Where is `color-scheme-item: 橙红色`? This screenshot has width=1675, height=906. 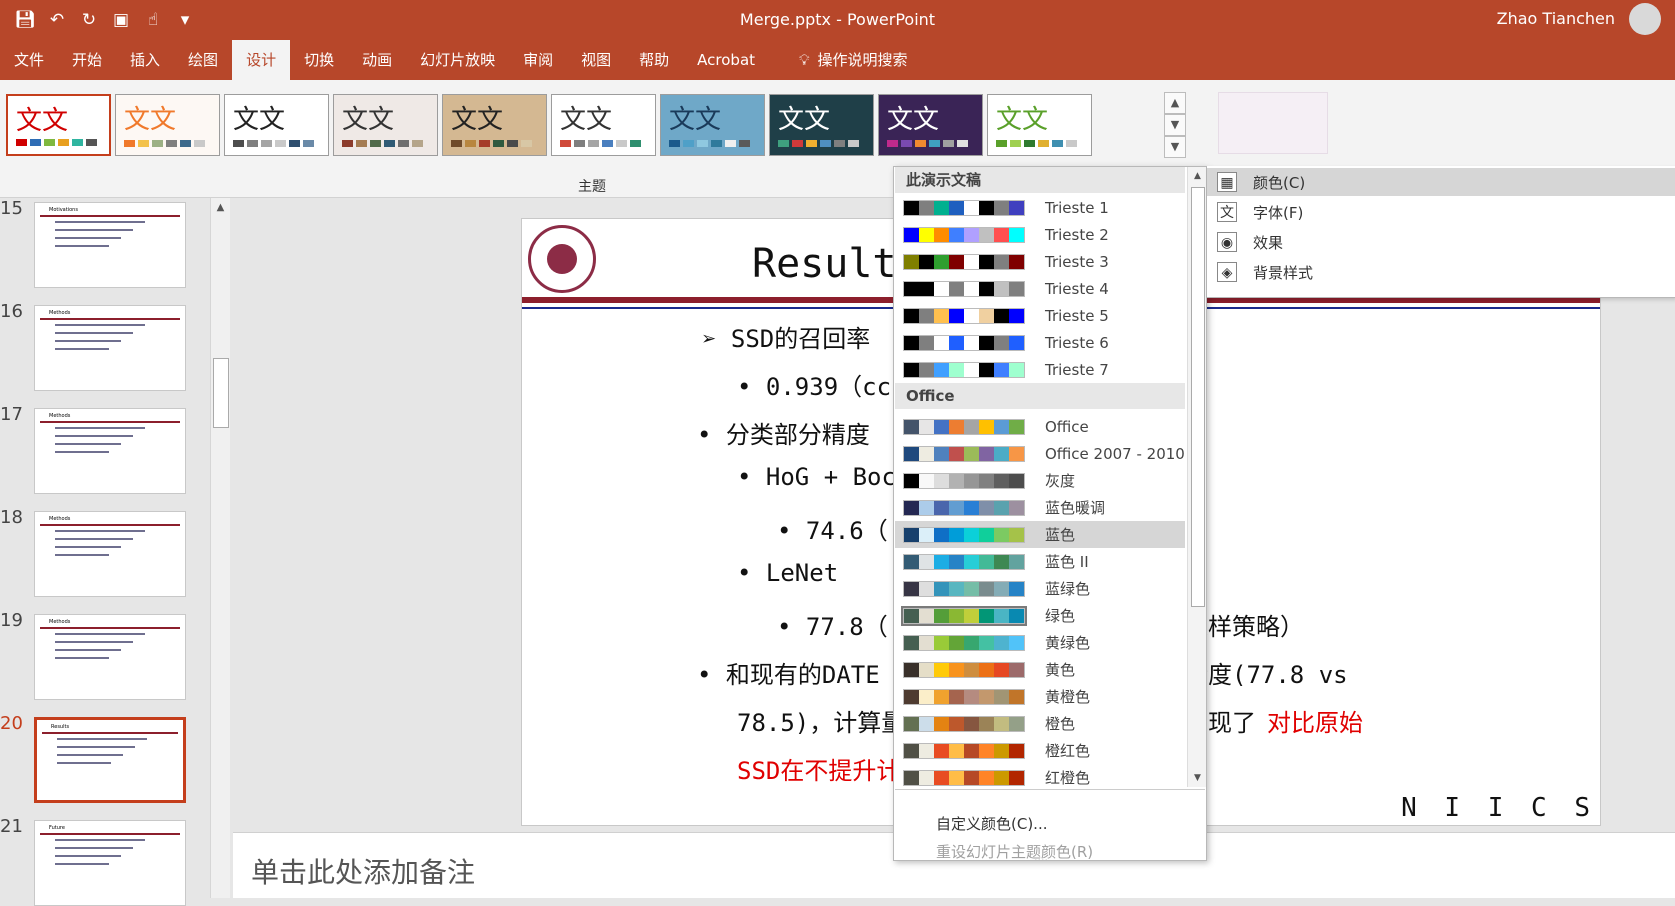 color-scheme-item: 橙红色 is located at coordinates (1040, 750).